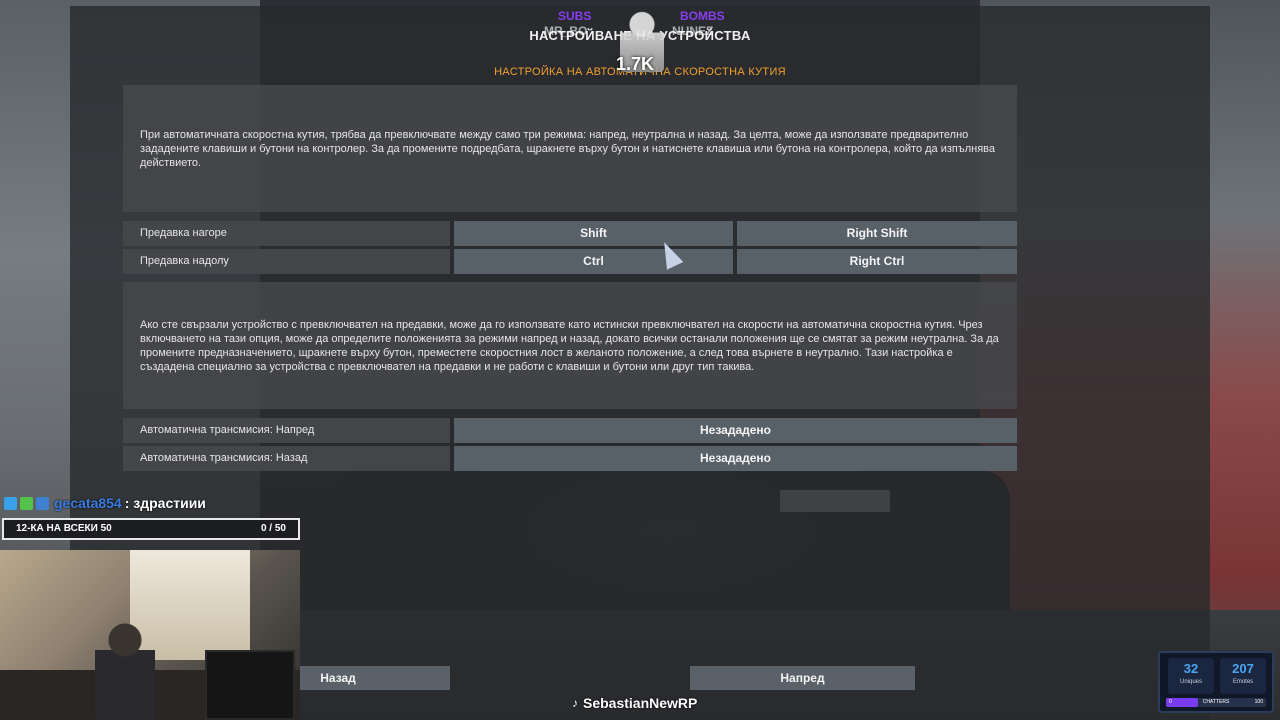 Image resolution: width=1280 pixels, height=720 pixels. What do you see at coordinates (1190, 682) in the screenshot?
I see `uniques-label: Uniques` at bounding box center [1190, 682].